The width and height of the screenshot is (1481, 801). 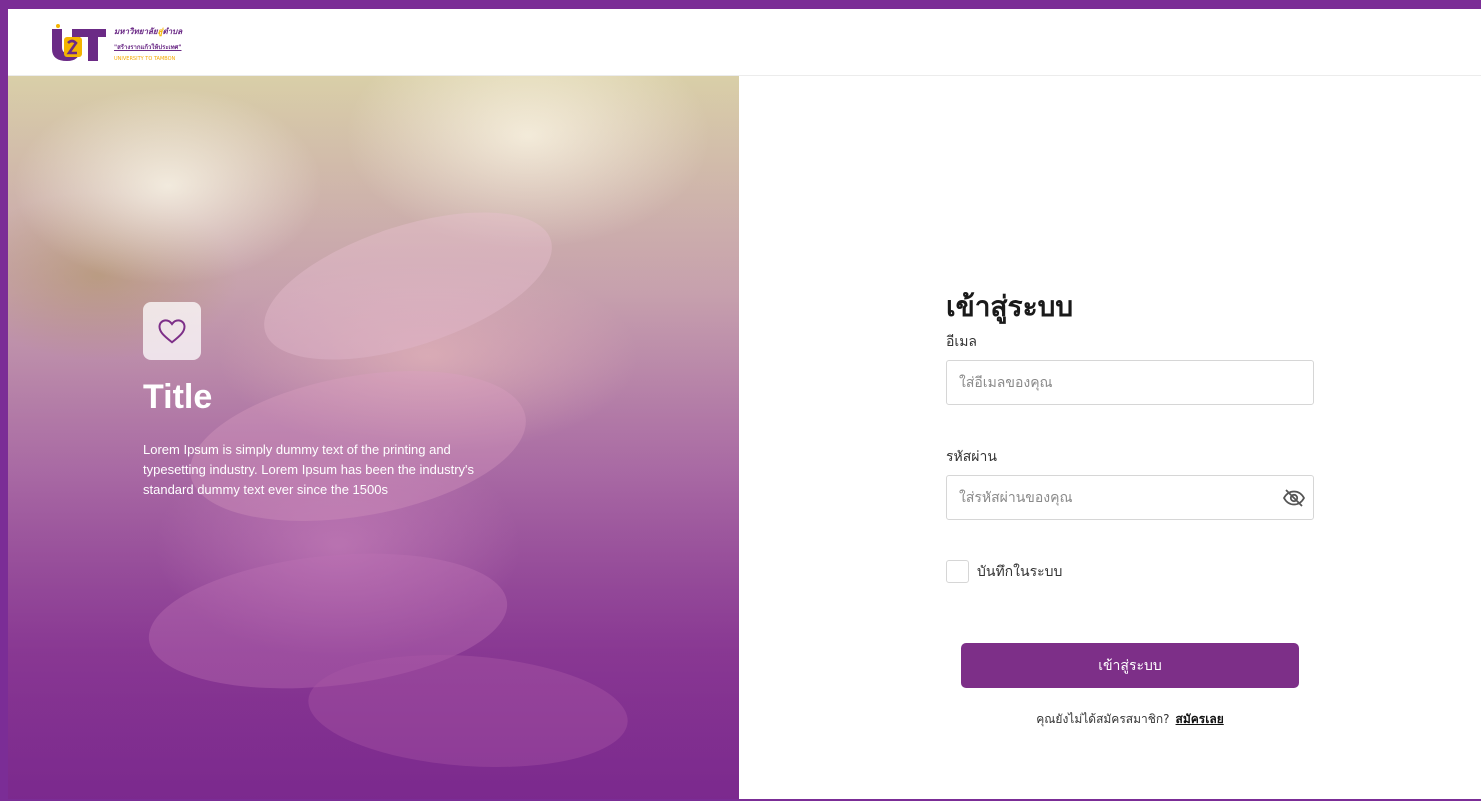 I want to click on signup-link: สมัครเลย, so click(x=1200, y=719).